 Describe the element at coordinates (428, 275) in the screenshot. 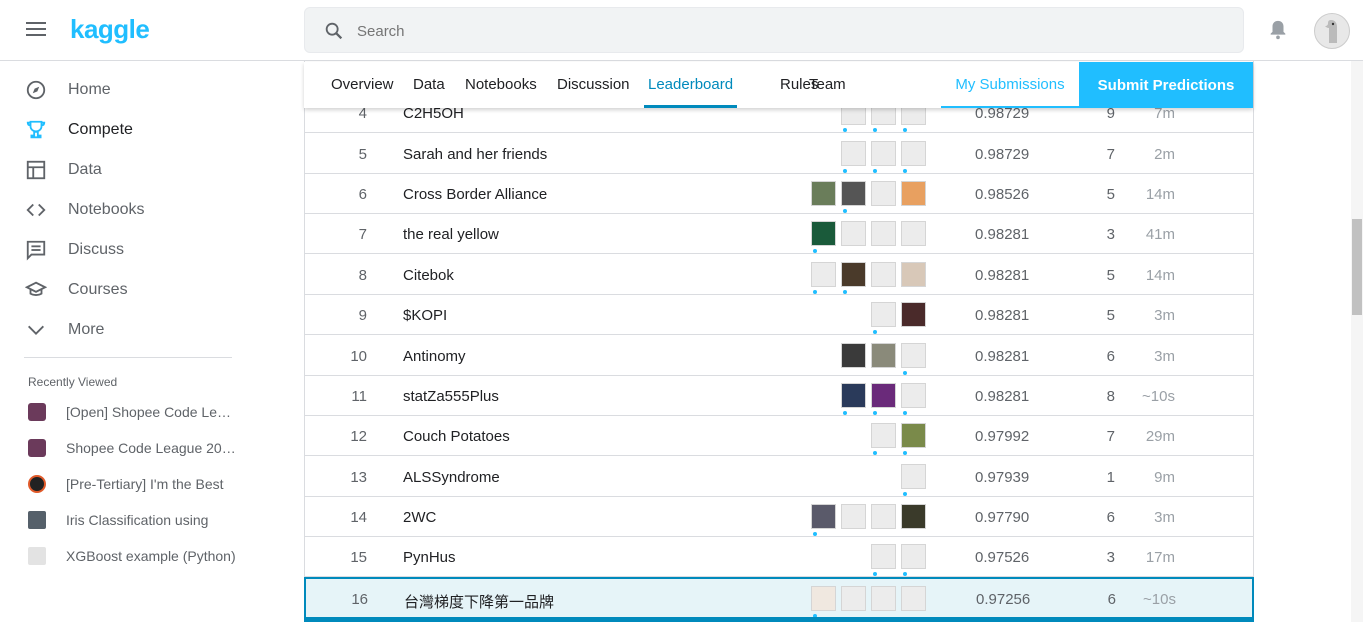

I see `team-name: Citebok` at that location.